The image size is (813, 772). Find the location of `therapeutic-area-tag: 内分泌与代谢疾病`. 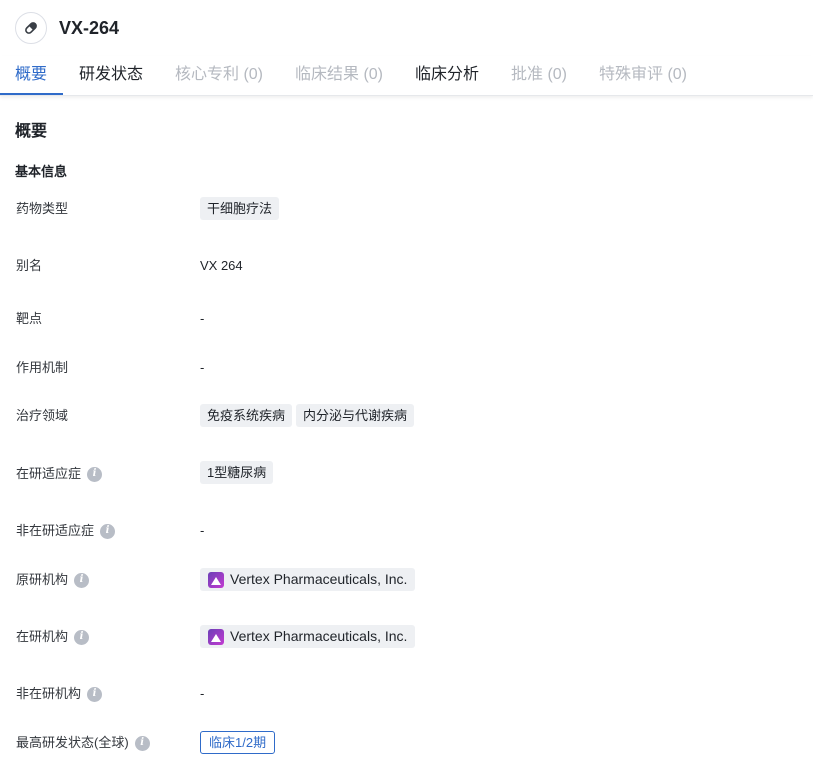

therapeutic-area-tag: 内分泌与代谢疾病 is located at coordinates (355, 415).